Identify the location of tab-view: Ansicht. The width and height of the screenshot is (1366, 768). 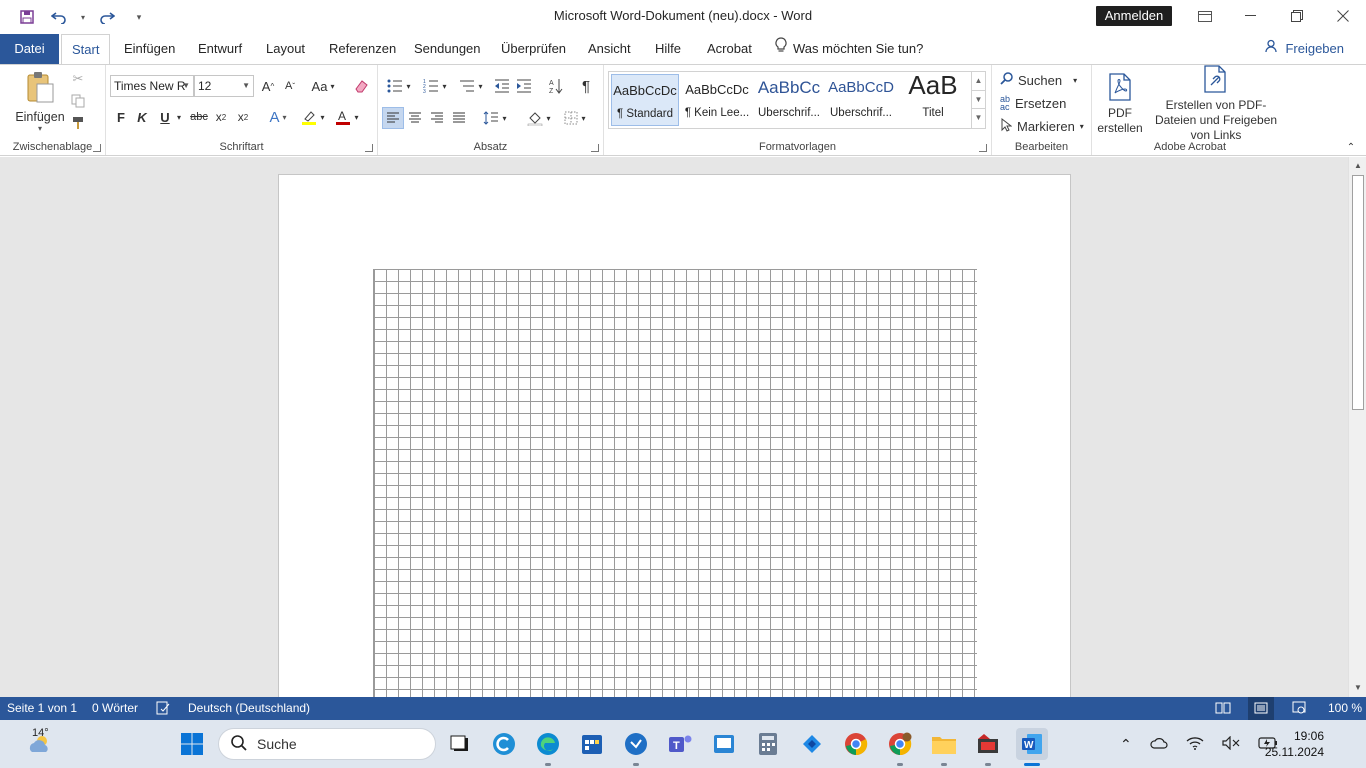
(609, 49).